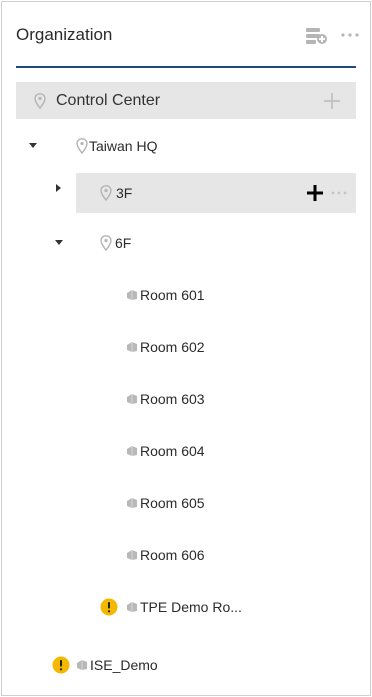 The height and width of the screenshot is (697, 372). I want to click on tree-item-label: Taiwan HQ, so click(123, 146).